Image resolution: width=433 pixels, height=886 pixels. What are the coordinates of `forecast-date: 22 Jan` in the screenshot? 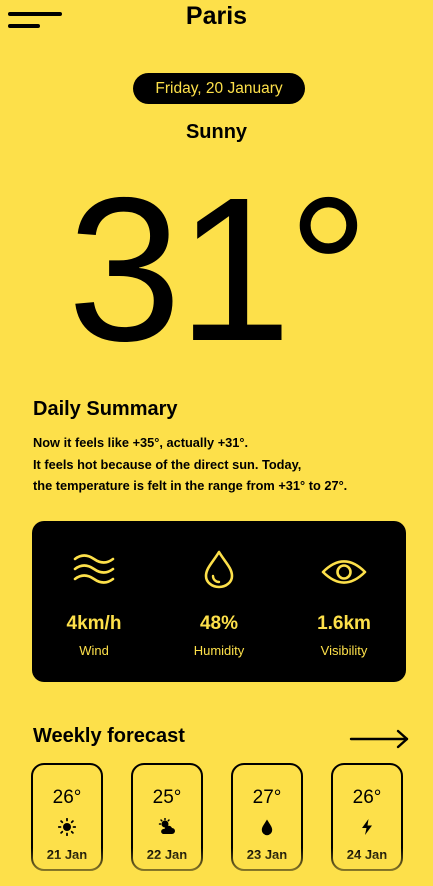 It's located at (167, 854).